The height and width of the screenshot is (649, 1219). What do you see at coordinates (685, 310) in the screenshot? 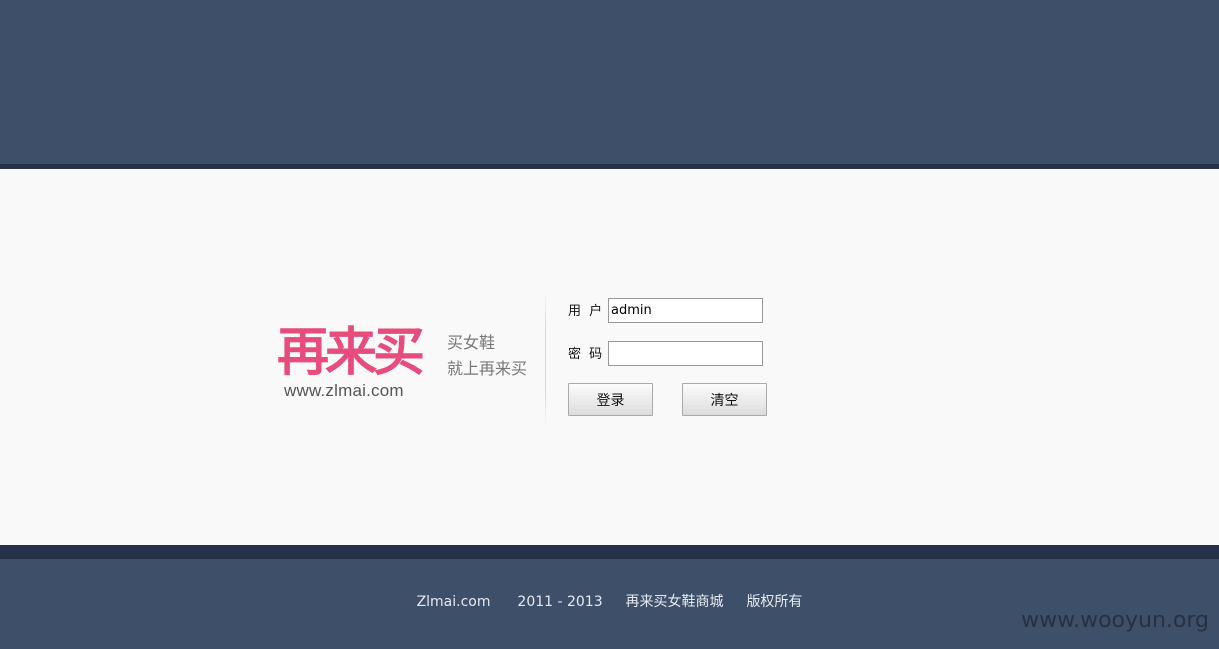
I see `username-input` at bounding box center [685, 310].